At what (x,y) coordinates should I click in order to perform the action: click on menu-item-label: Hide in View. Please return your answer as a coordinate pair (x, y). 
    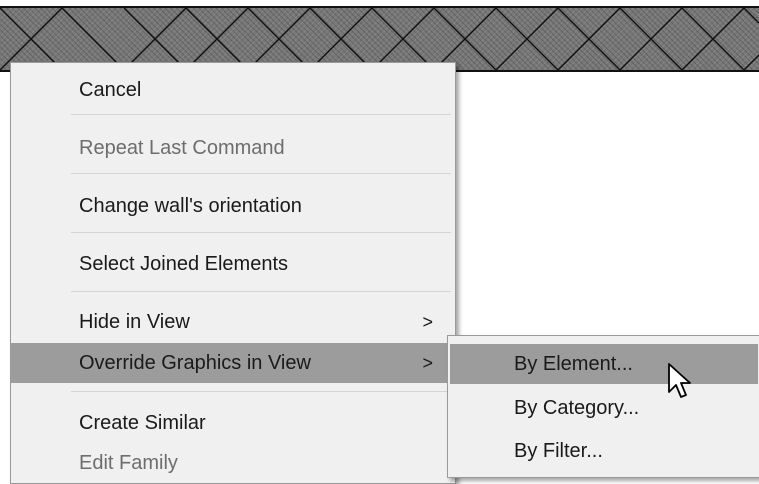
    Looking at the image, I should click on (134, 322).